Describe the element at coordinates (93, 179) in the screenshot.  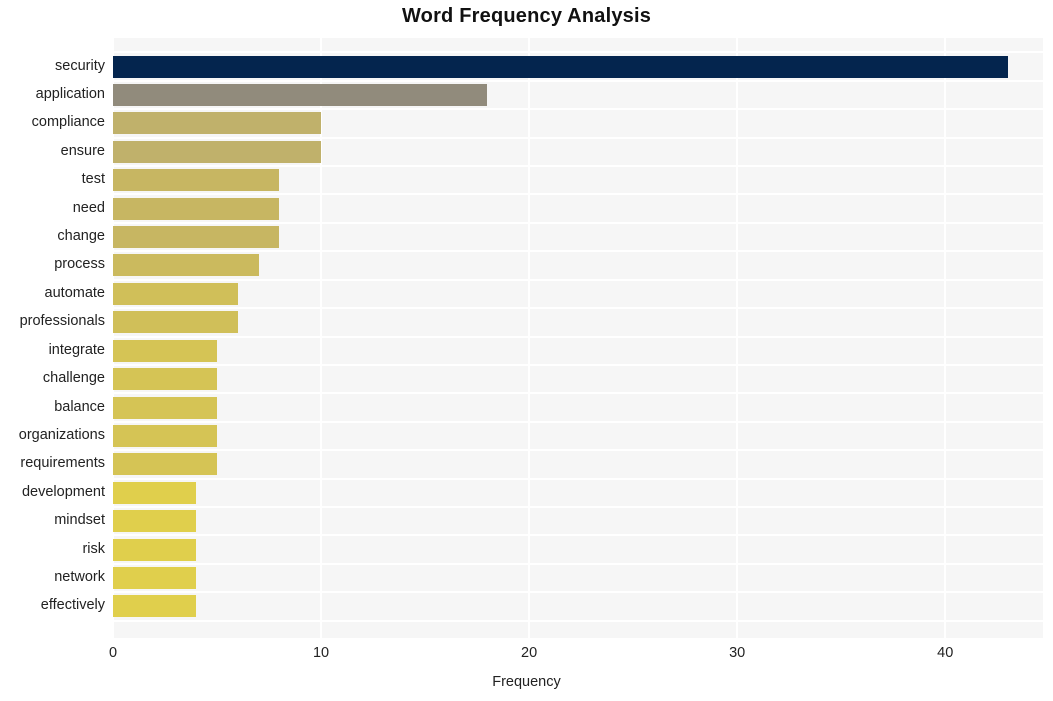
I see `y-tick-label-test: test` at that location.